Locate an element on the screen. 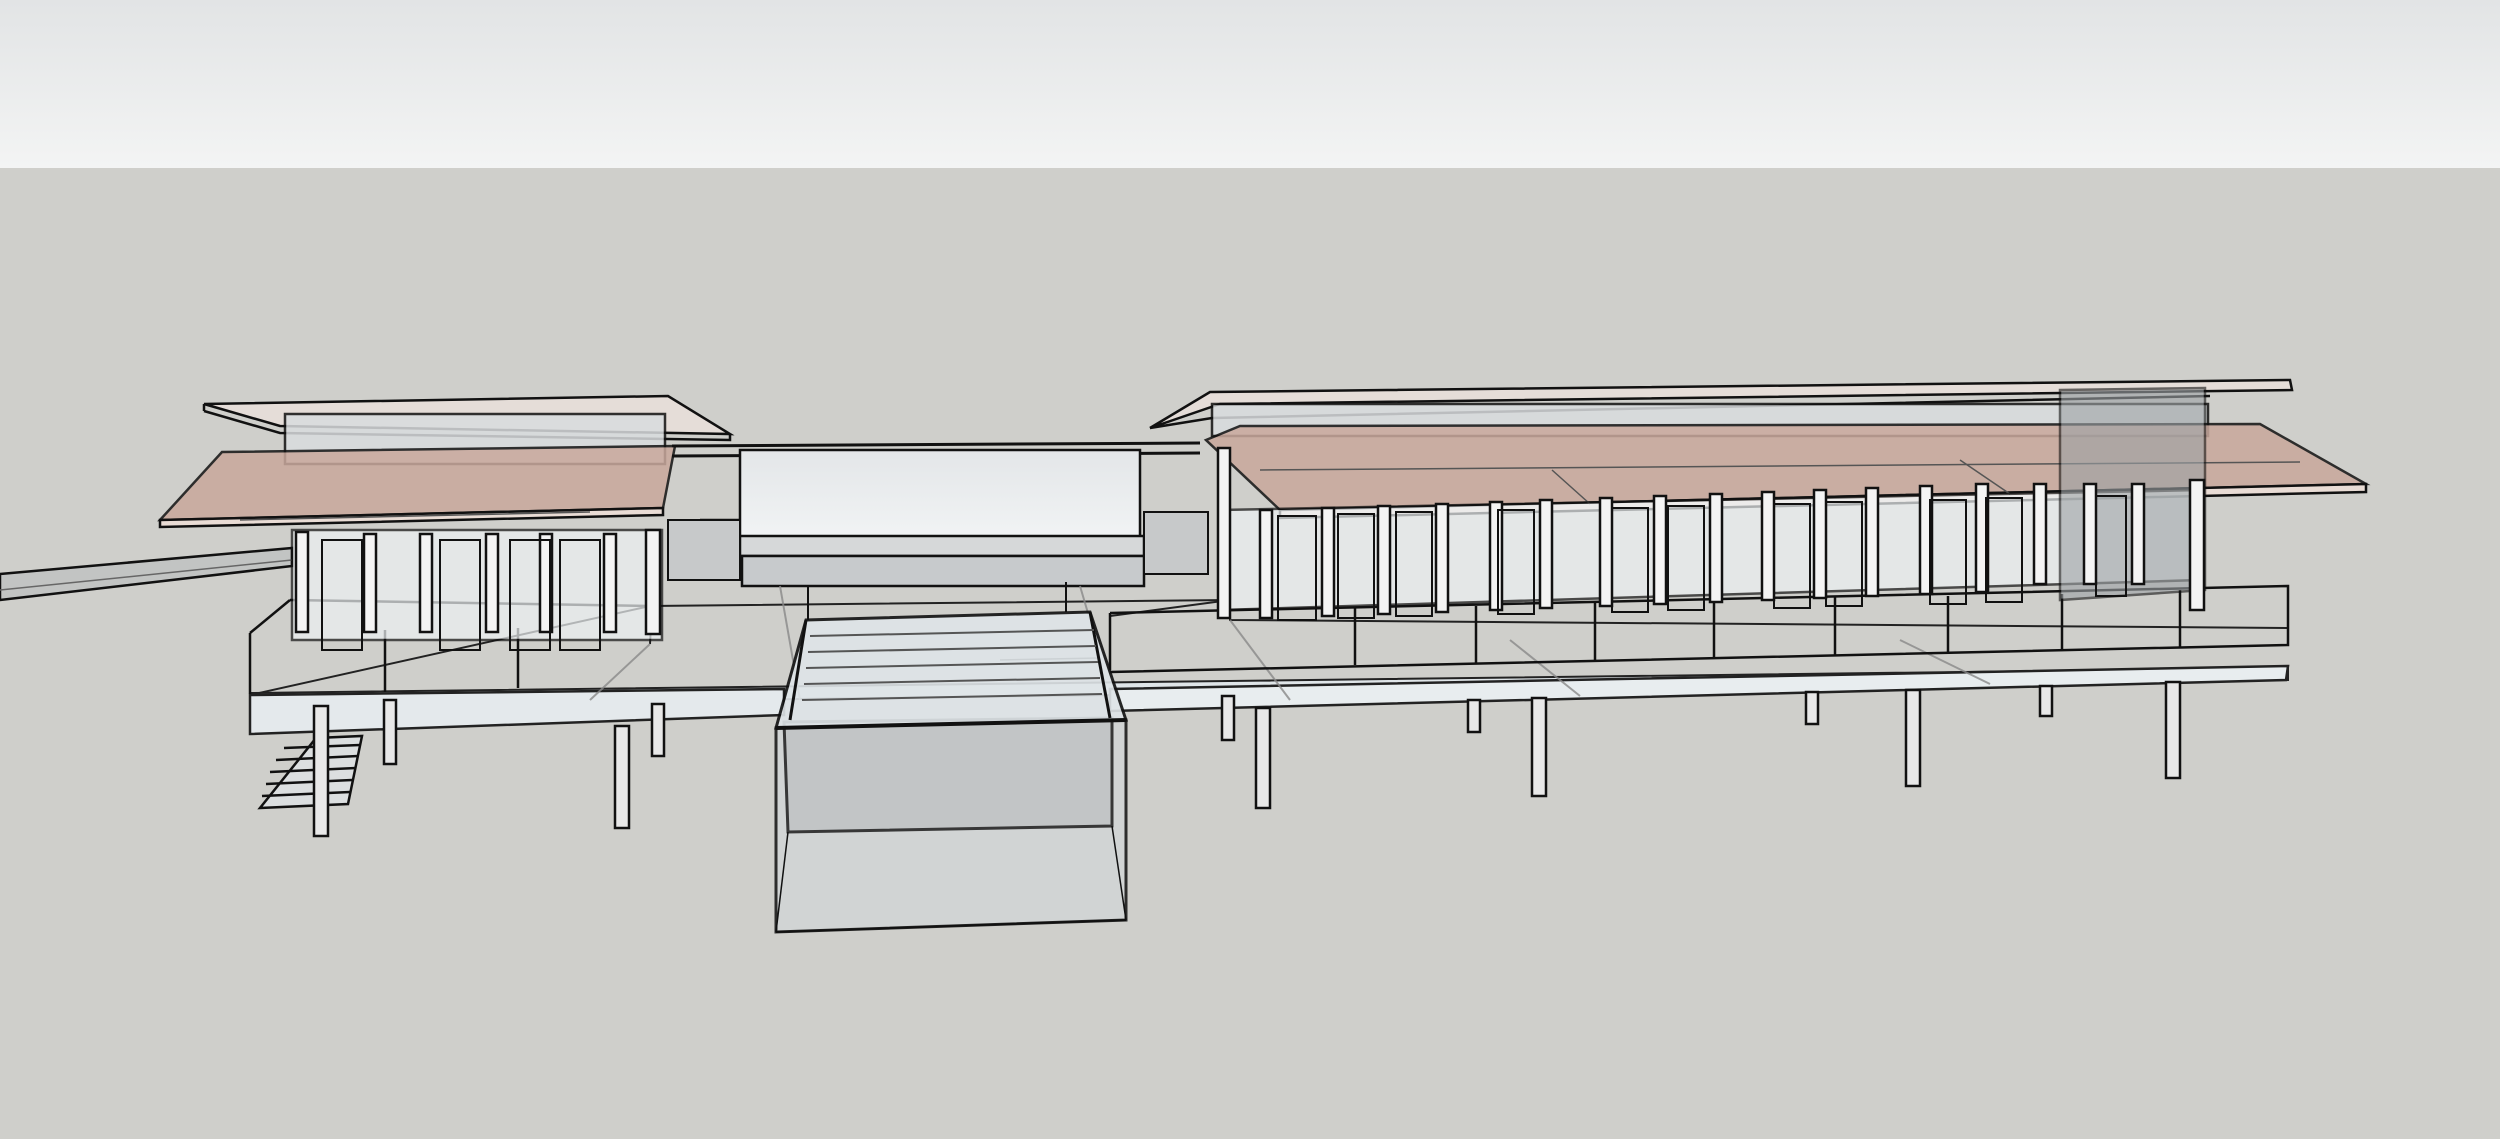 This screenshot has width=2500, height=1139. center-wall is located at coordinates (938, 518).